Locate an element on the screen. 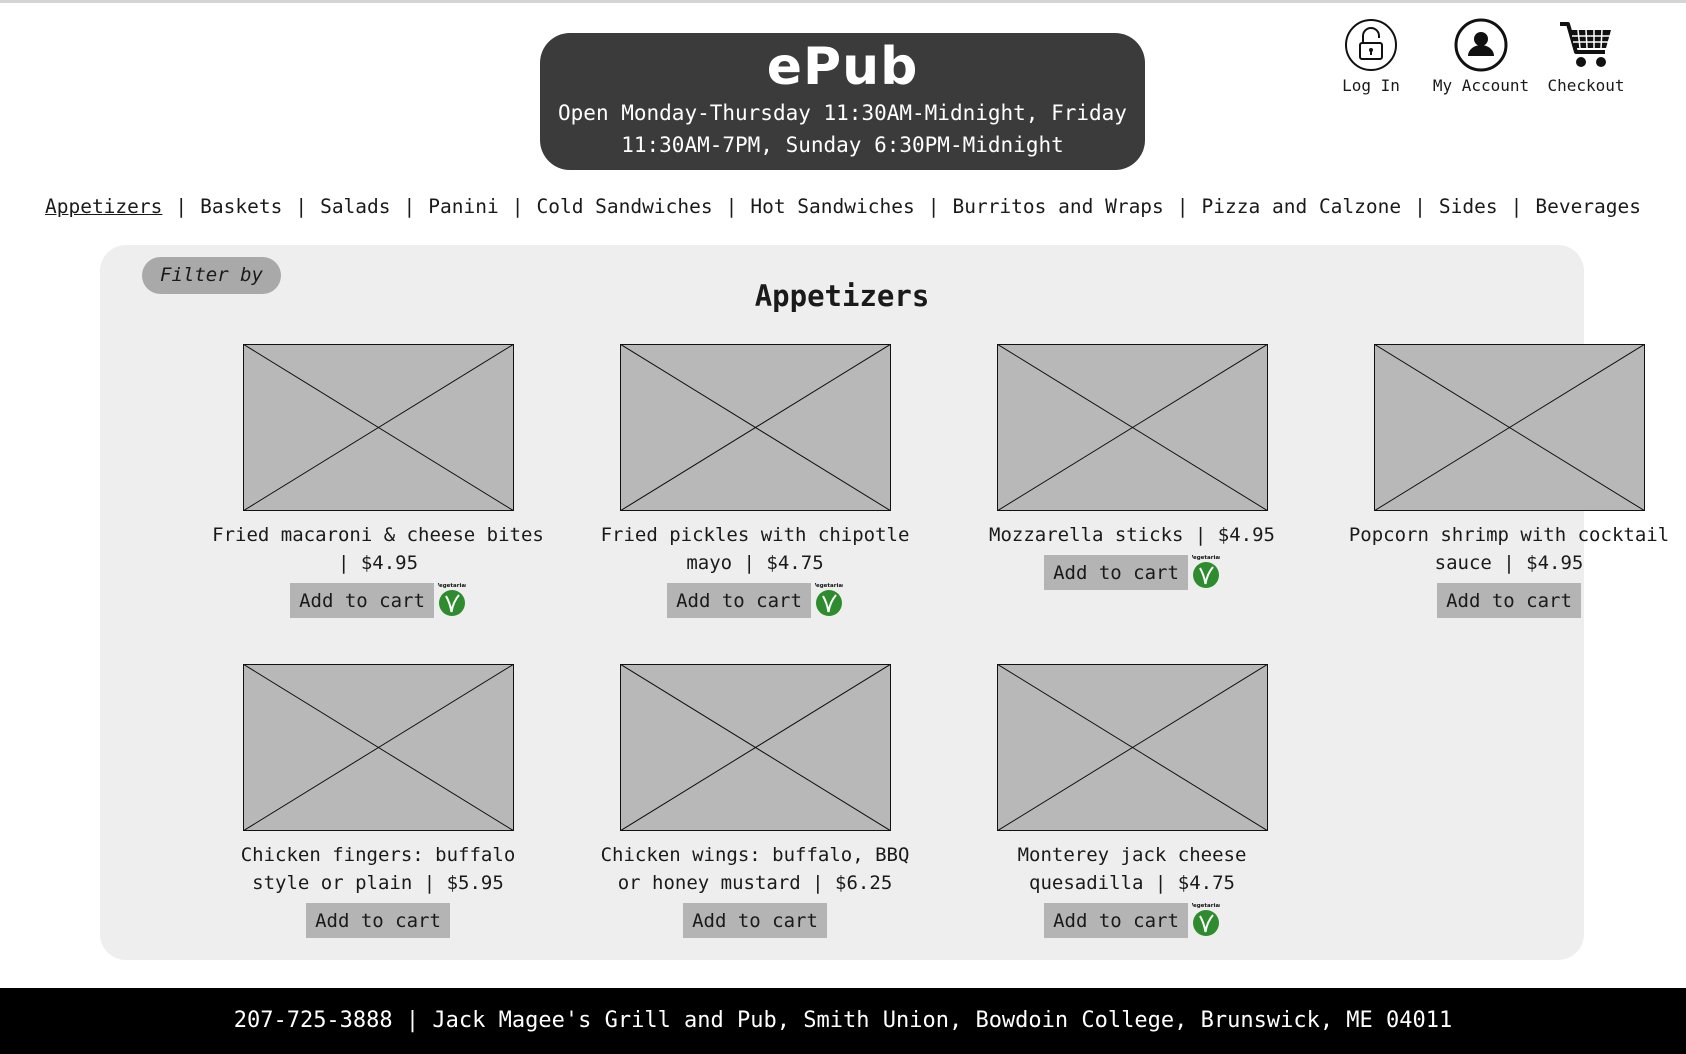 The height and width of the screenshot is (1054, 1686). menu-item-name: Mozzarella sticks | $4.95 is located at coordinates (1132, 535).